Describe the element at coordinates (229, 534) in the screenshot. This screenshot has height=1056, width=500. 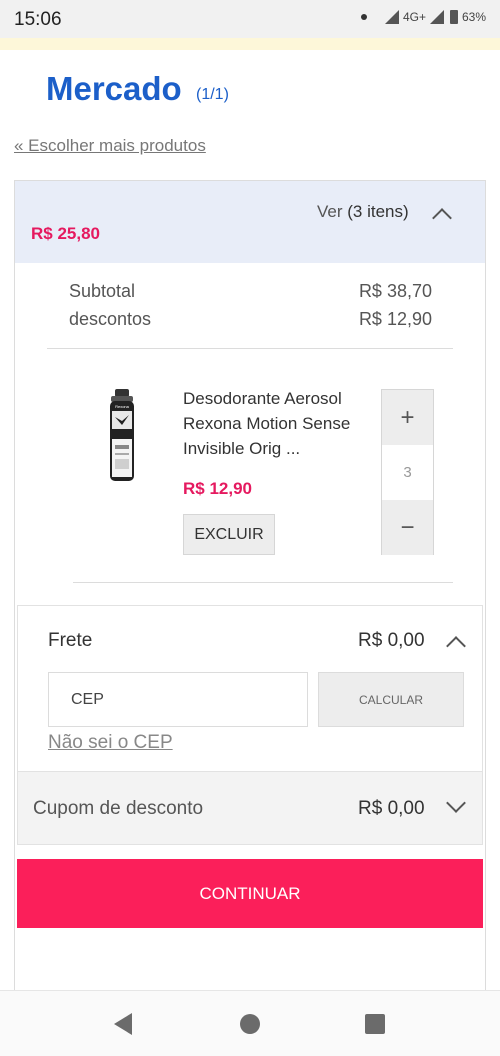
I see `remove-button: EXCLUIR` at that location.